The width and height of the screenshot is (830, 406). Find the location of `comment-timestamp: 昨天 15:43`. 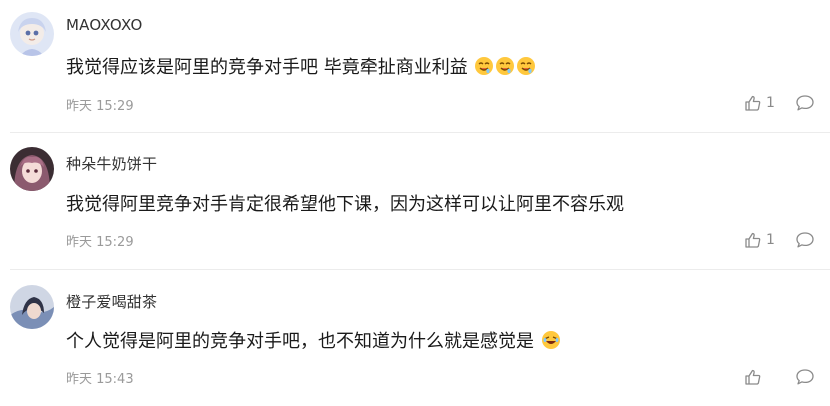

comment-timestamp: 昨天 15:43 is located at coordinates (100, 379).